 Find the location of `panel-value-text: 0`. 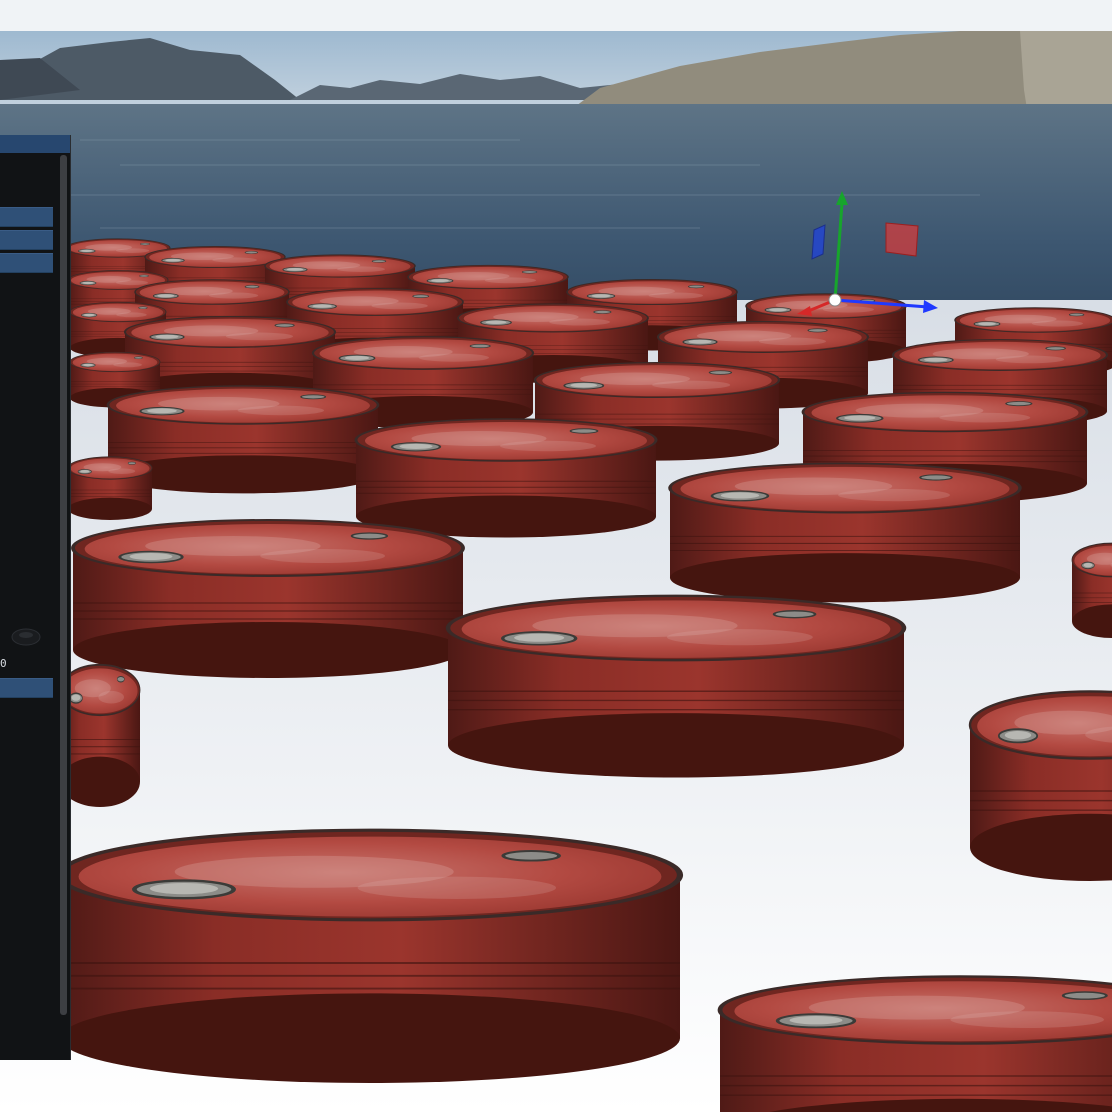

panel-value-text: 0 is located at coordinates (3, 663).